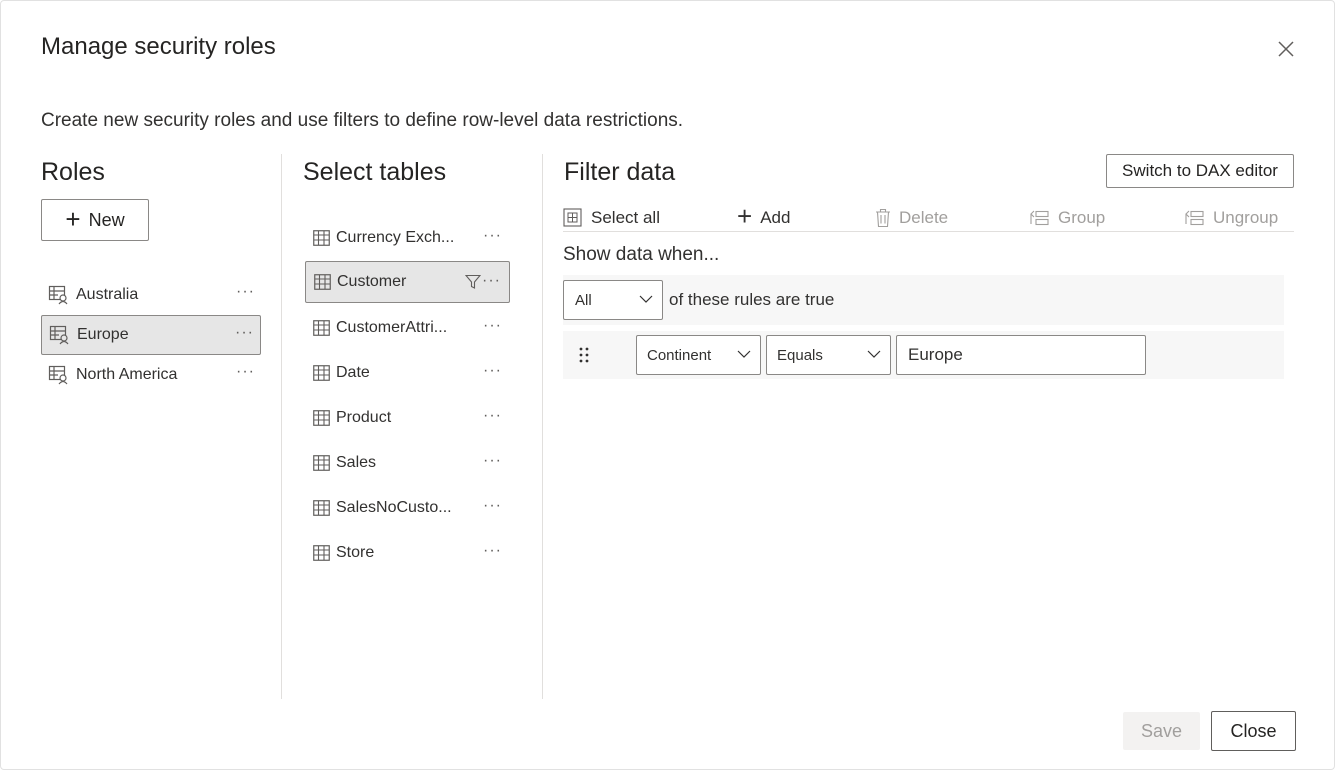 This screenshot has height=770, width=1335. Describe the element at coordinates (106, 219) in the screenshot. I see `new-role-label: New` at that location.